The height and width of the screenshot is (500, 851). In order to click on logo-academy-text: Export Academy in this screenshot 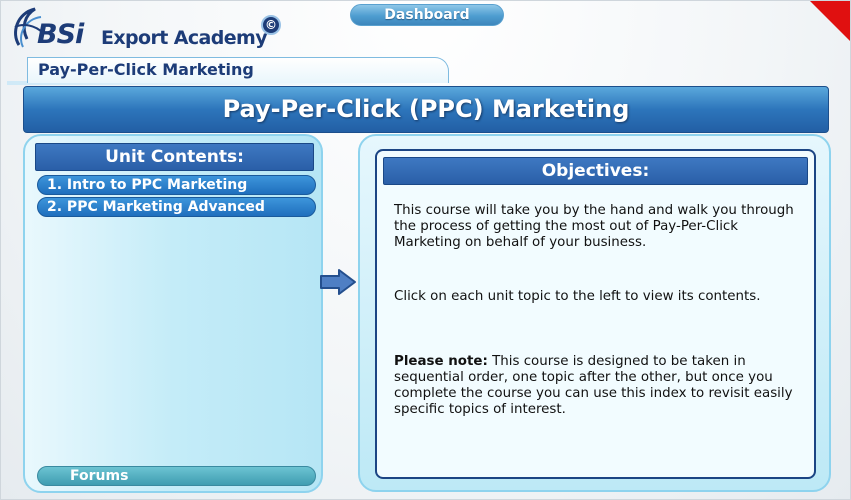, I will do `click(184, 38)`.